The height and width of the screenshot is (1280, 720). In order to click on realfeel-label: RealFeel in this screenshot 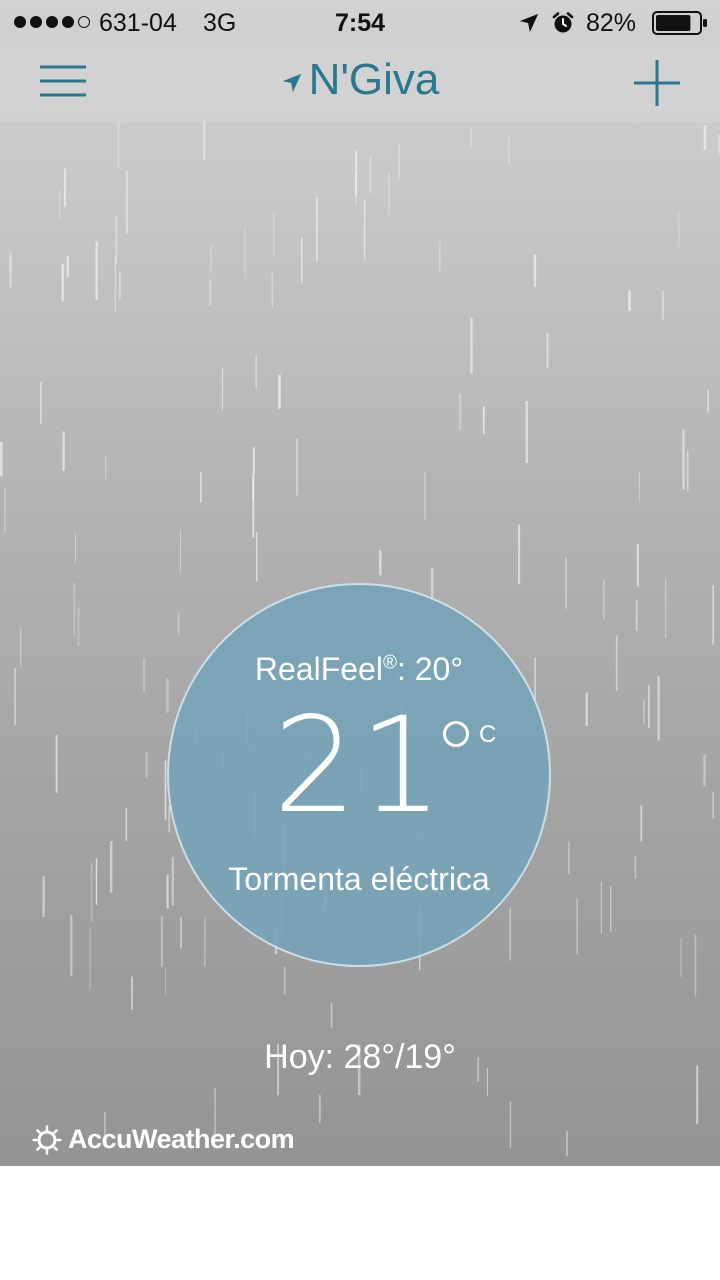, I will do `click(318, 669)`.